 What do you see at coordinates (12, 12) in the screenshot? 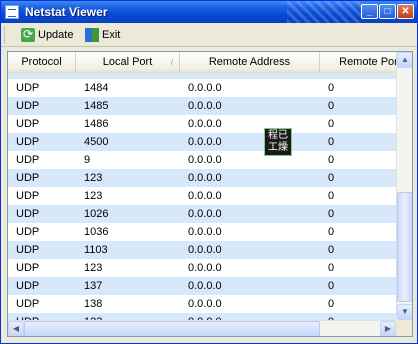
I see `app-icon` at bounding box center [12, 12].